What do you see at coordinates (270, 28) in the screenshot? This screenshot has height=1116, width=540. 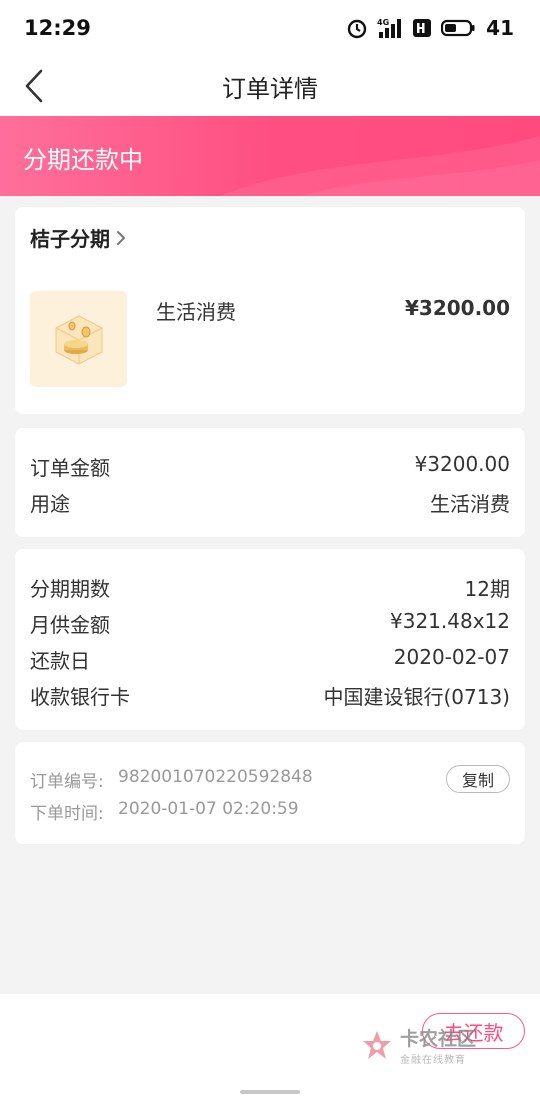 I see `status-bar: 12:29 4G 41` at bounding box center [270, 28].